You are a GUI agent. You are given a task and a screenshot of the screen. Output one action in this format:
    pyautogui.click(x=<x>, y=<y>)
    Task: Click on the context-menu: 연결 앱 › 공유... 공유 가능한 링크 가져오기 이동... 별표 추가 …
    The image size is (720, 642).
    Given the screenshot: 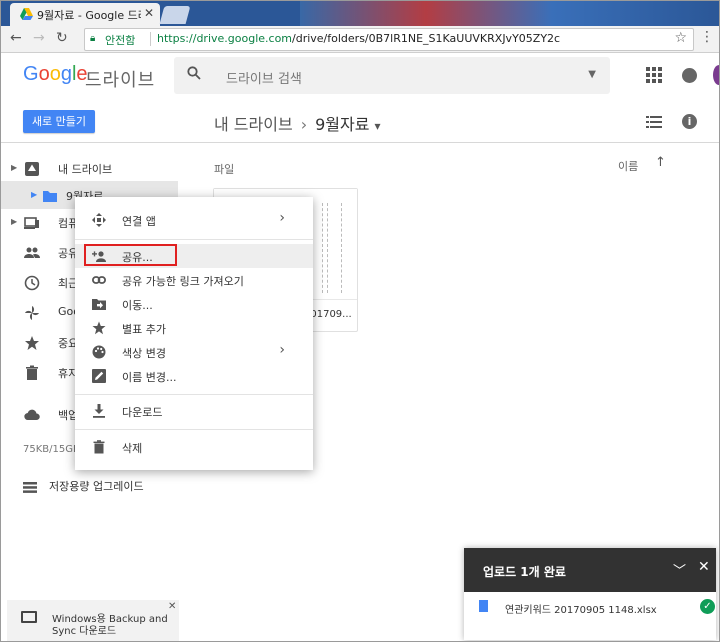 What is the action you would take?
    pyautogui.click(x=194, y=333)
    